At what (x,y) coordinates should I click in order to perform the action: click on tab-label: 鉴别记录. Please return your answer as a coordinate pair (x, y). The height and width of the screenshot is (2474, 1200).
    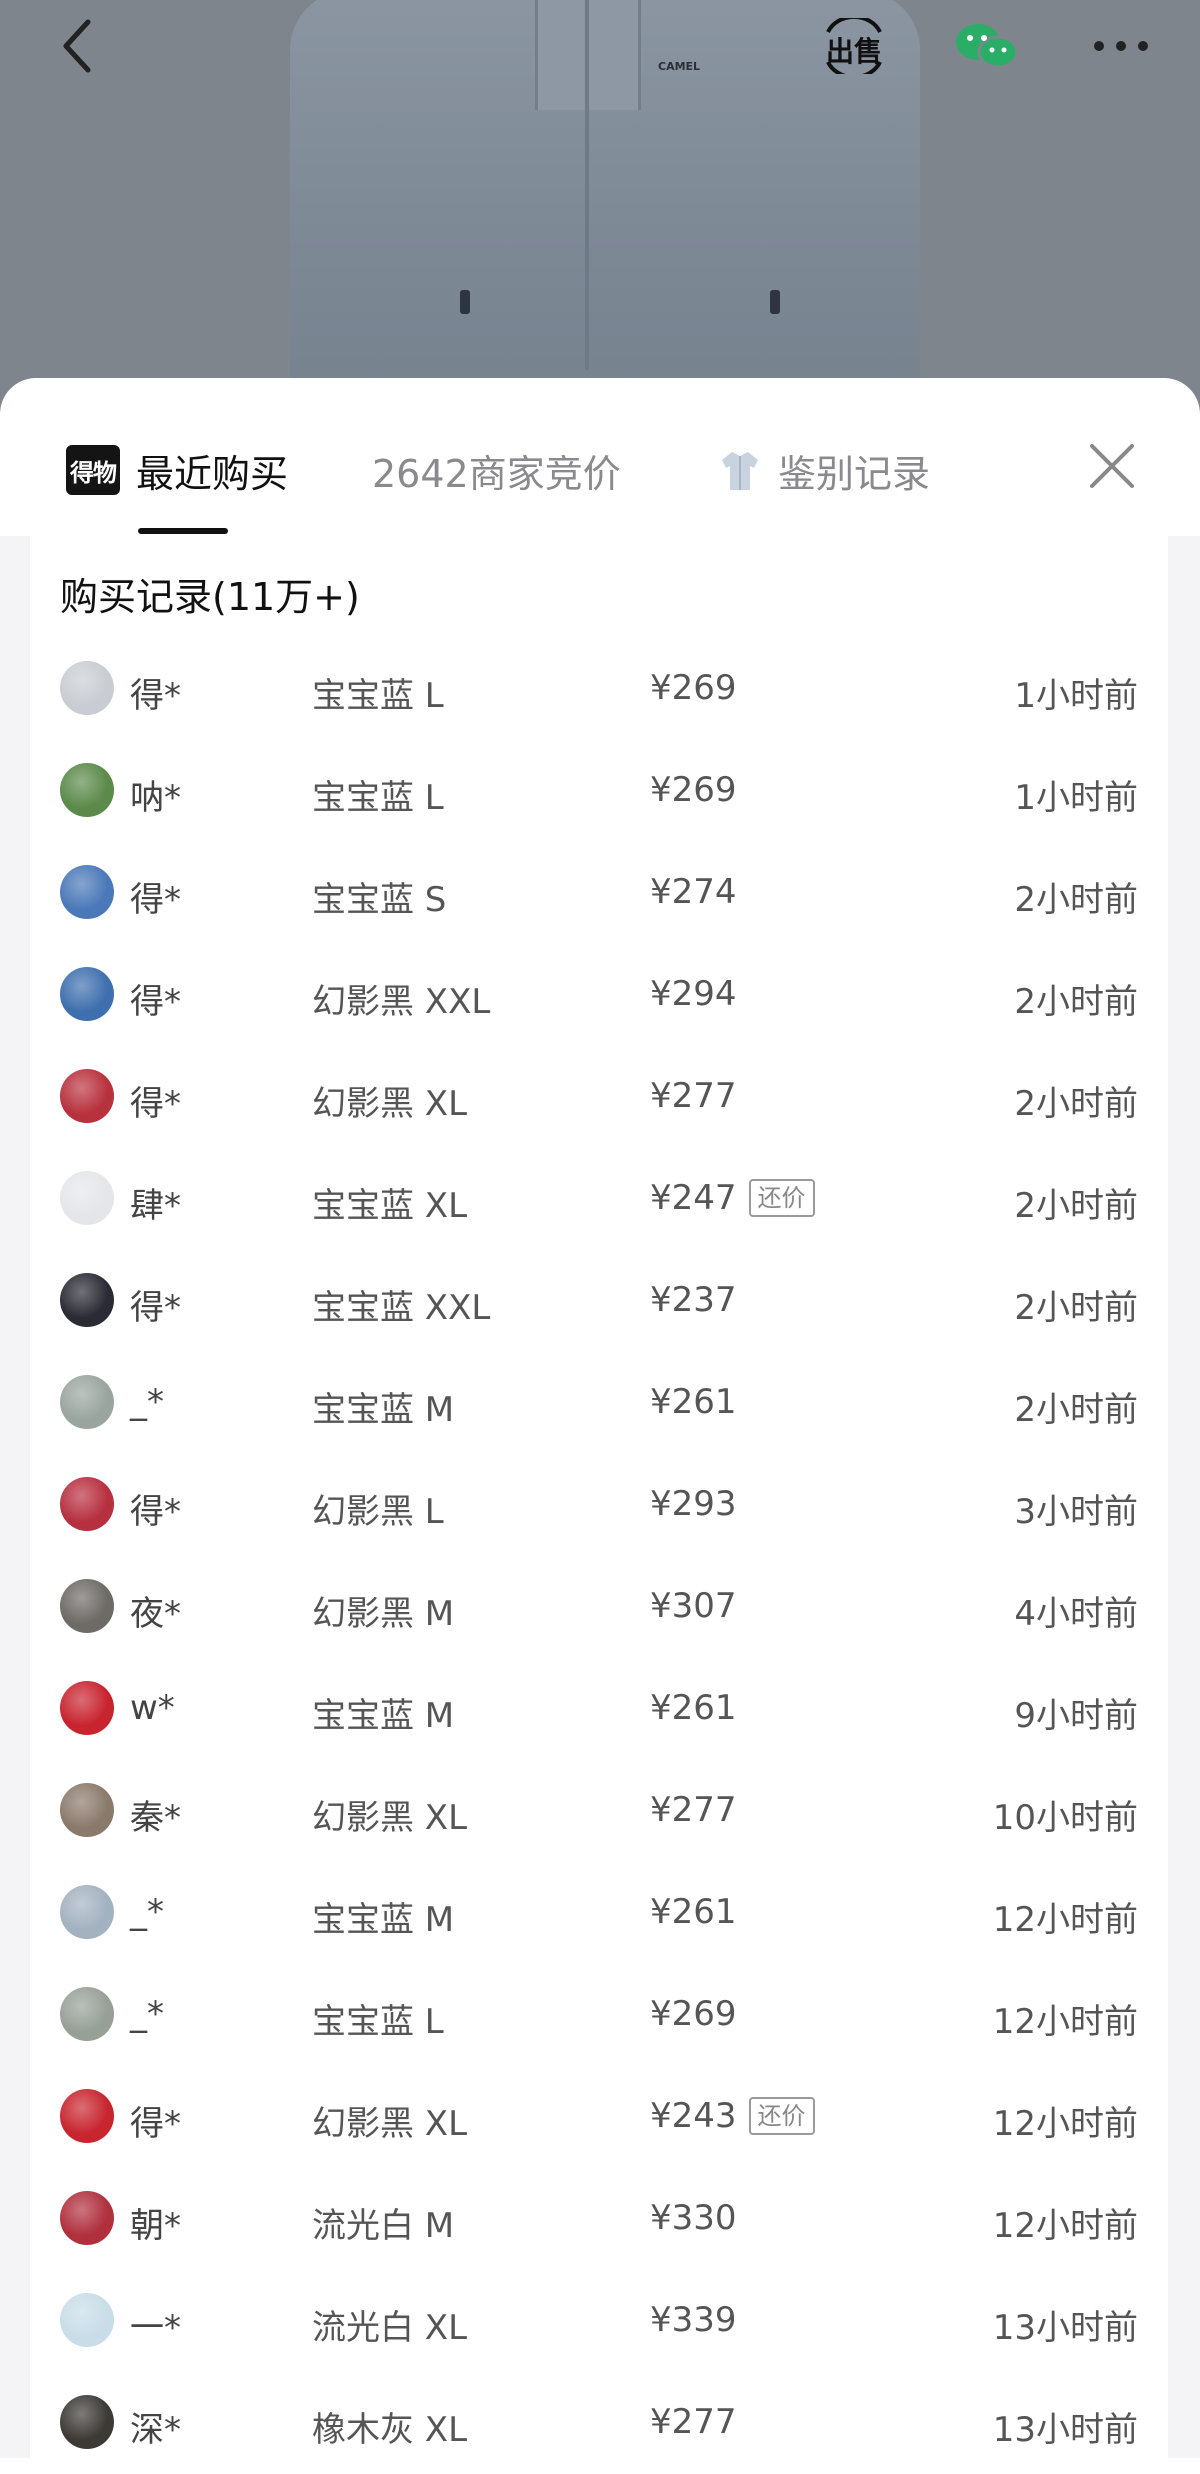
    Looking at the image, I should click on (854, 473).